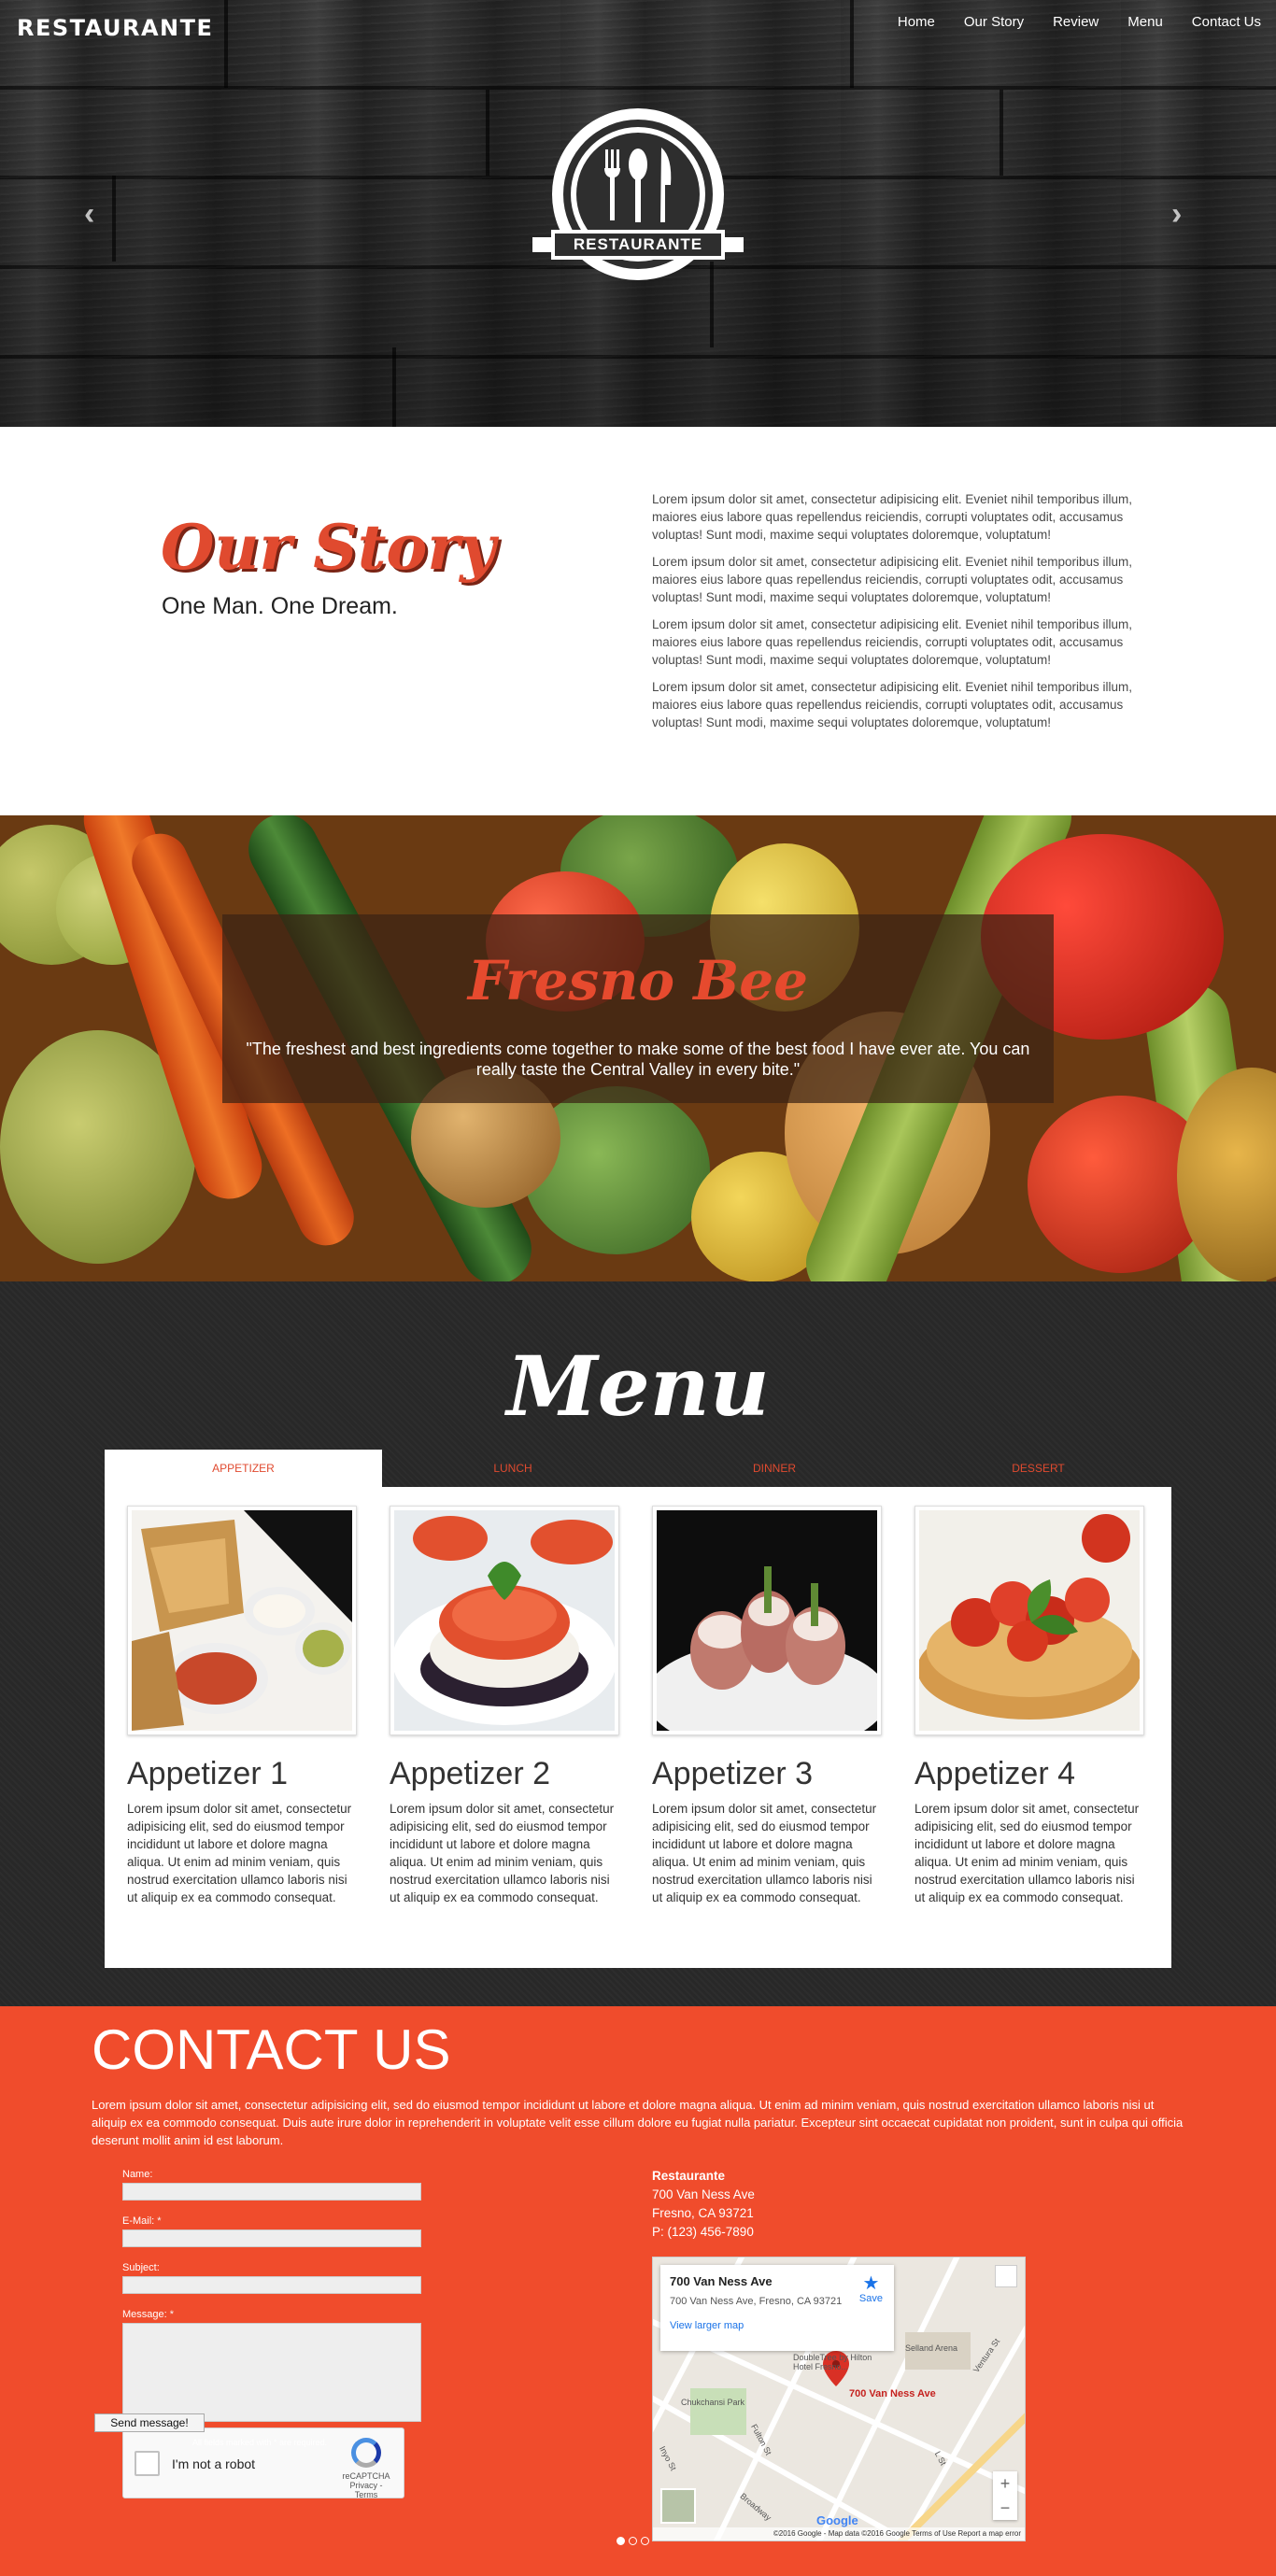  I want to click on menu-heading: Menu, so click(638, 1386).